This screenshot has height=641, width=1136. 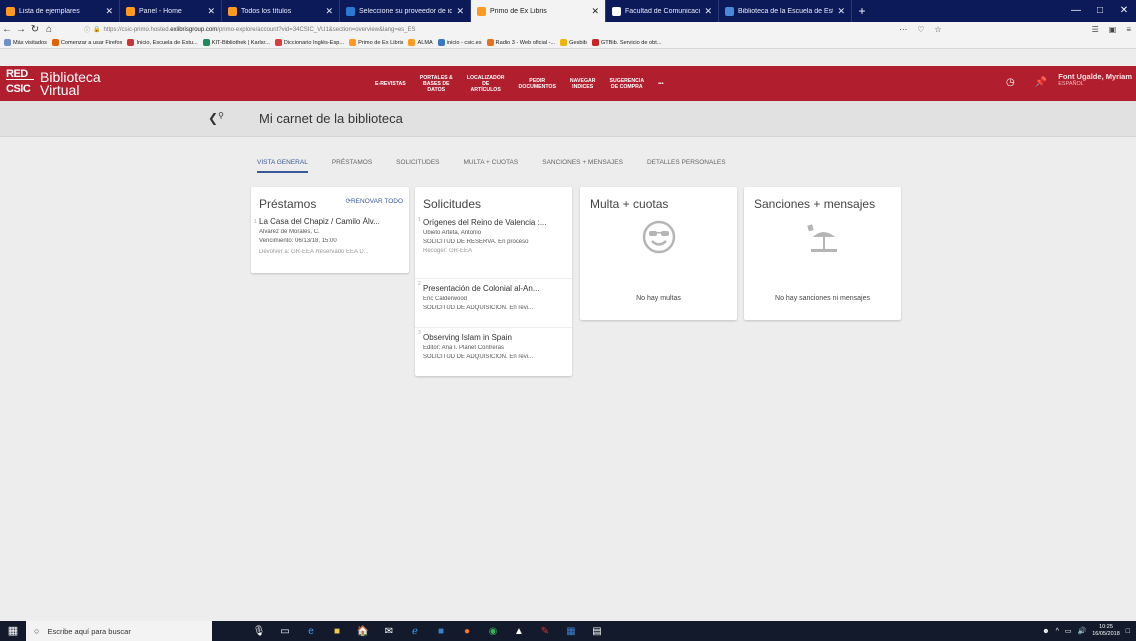 I want to click on edge-icon: e, so click(x=311, y=631).